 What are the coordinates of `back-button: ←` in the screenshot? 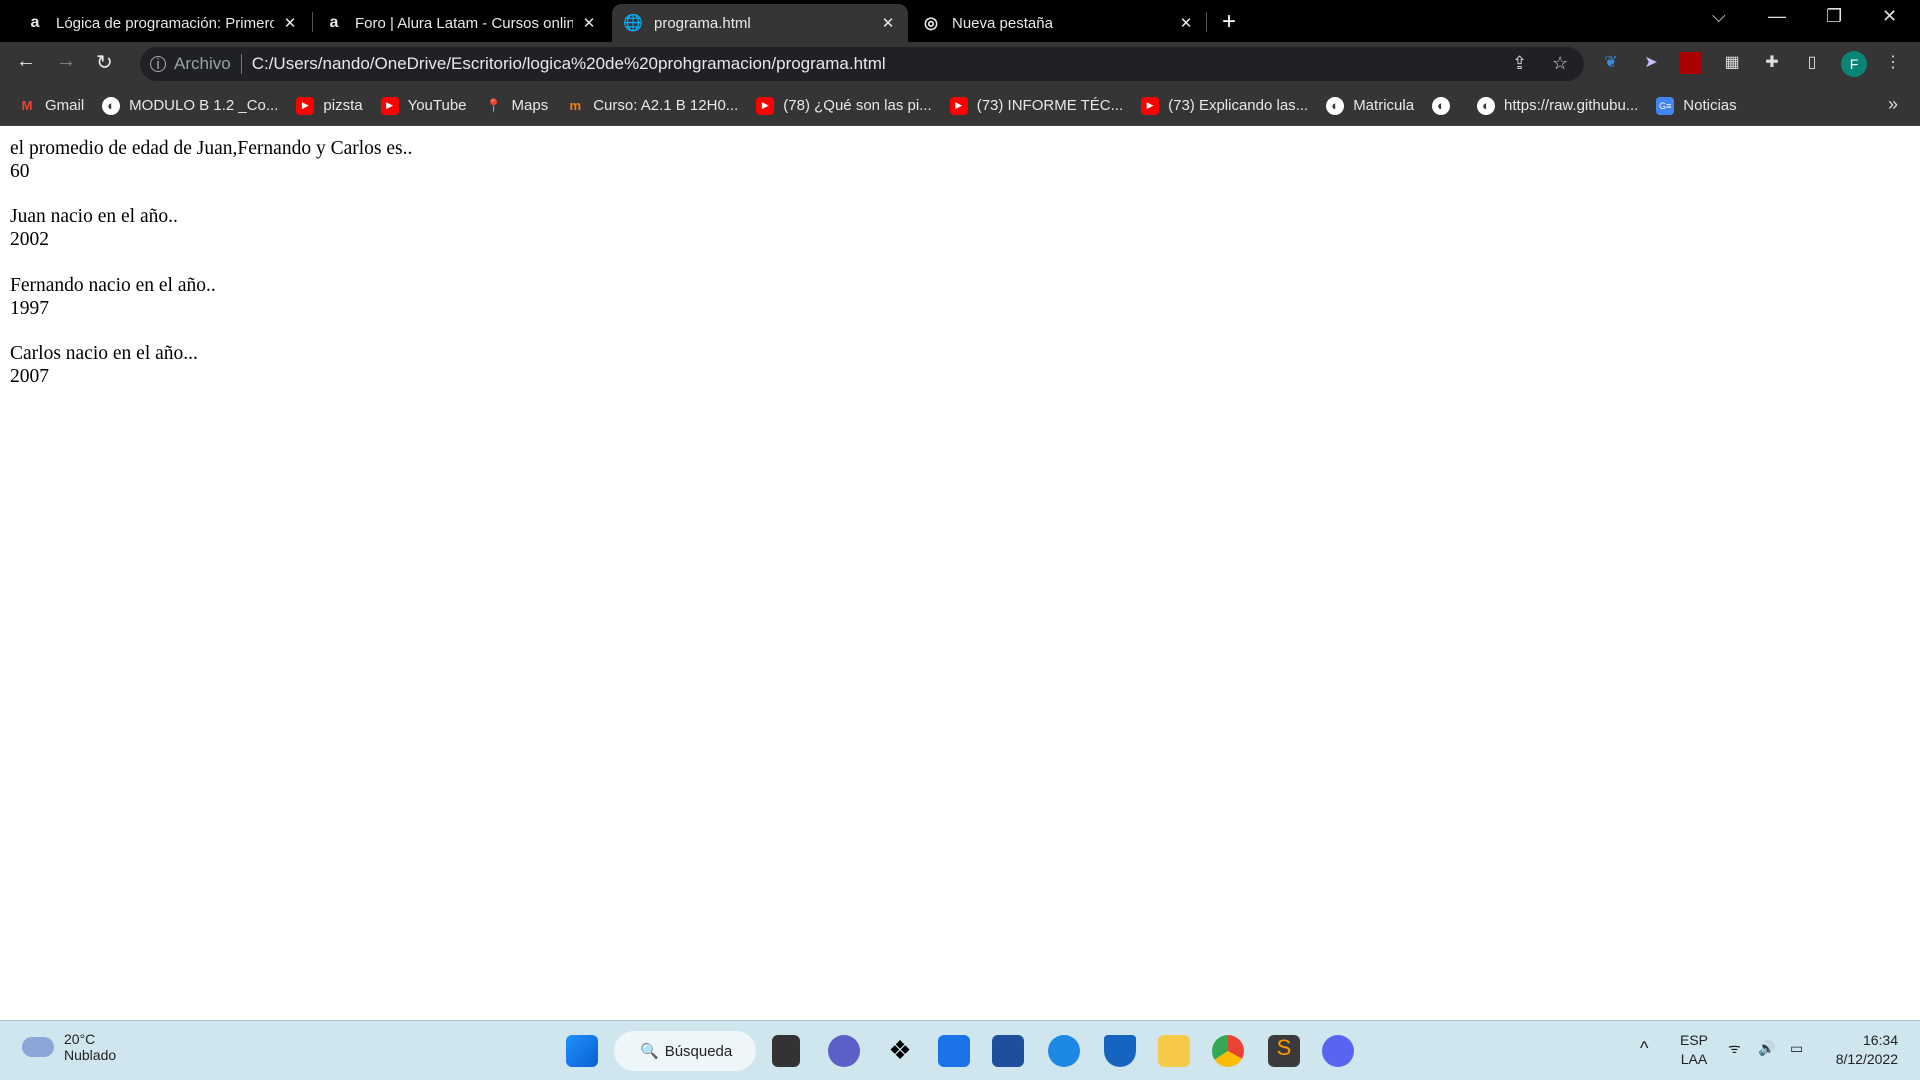 It's located at (26, 61).